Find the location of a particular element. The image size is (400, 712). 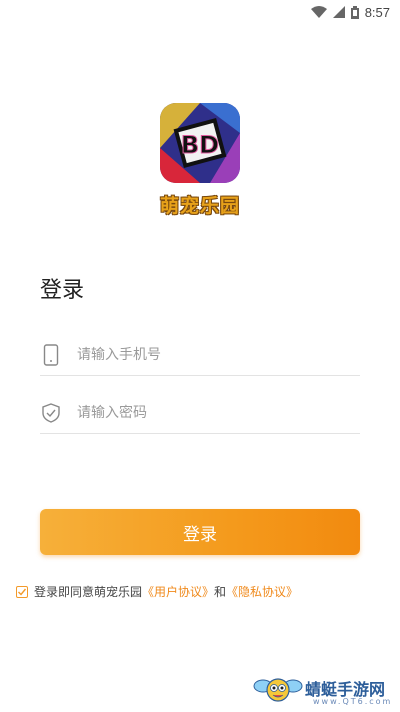

phone-input is located at coordinates (212, 355).